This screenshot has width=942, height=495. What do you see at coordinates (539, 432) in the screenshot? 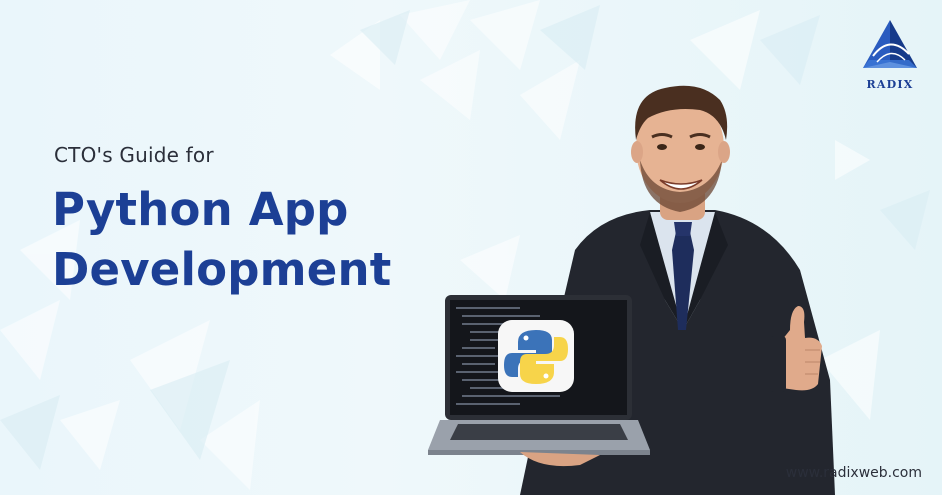
I see `laptop-keyboard` at bounding box center [539, 432].